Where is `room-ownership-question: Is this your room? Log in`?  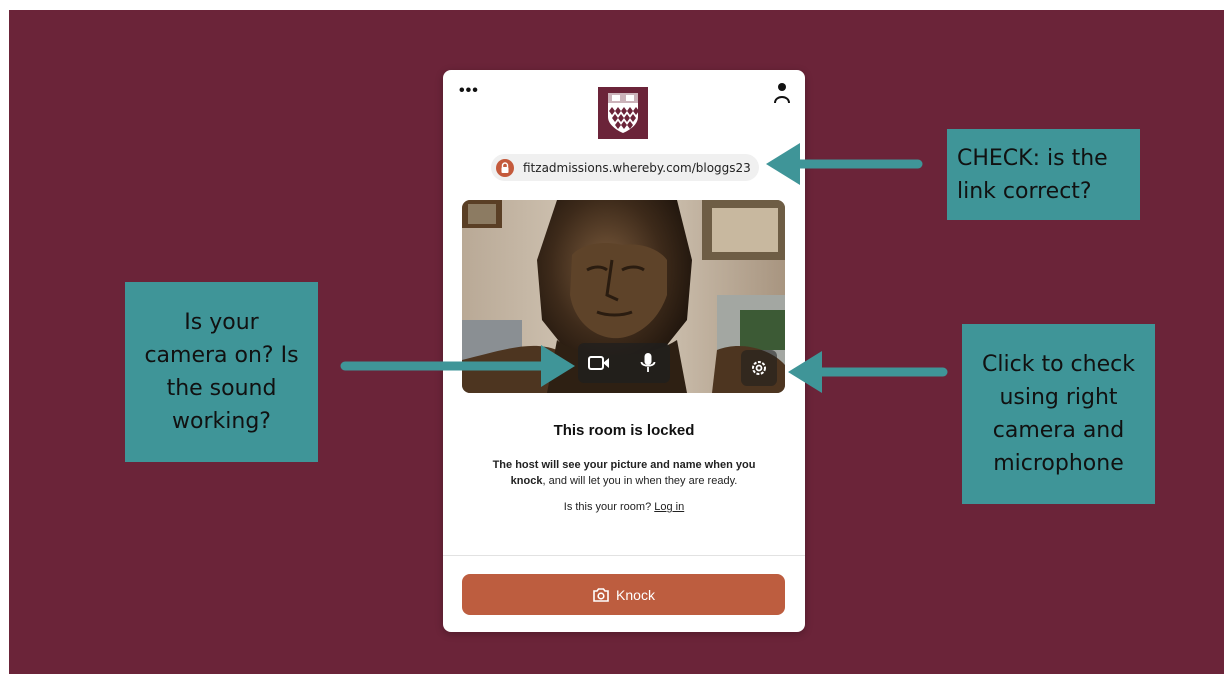 room-ownership-question: Is this your room? Log in is located at coordinates (624, 507).